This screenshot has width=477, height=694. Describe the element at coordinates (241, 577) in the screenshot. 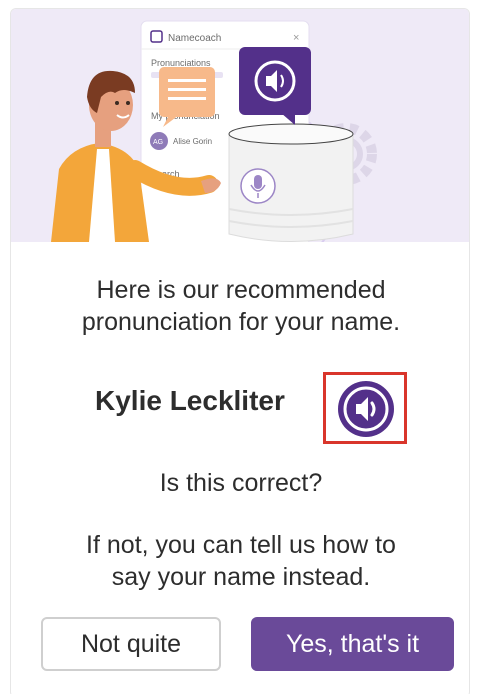

I see `alternative-line-2: say your name instead.` at that location.